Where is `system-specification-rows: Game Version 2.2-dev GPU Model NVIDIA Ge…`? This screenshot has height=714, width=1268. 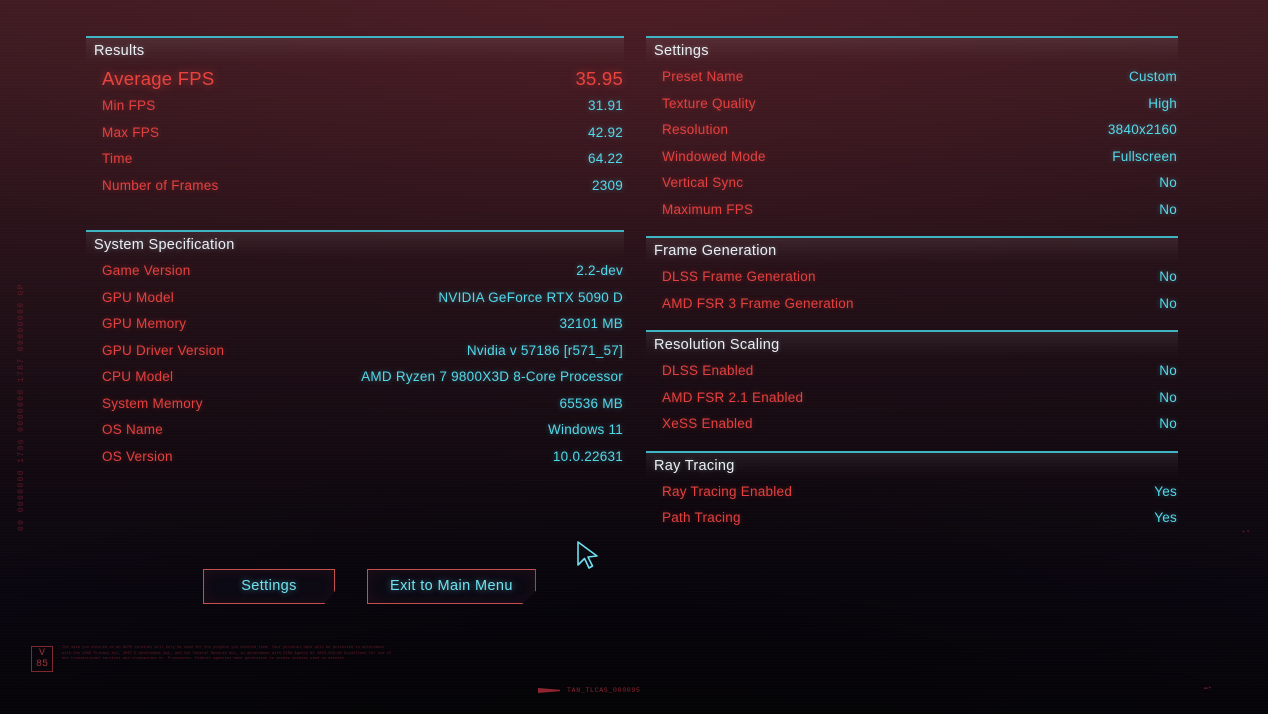
system-specification-rows: Game Version 2.2-dev GPU Model NVIDIA Ge… is located at coordinates (355, 366).